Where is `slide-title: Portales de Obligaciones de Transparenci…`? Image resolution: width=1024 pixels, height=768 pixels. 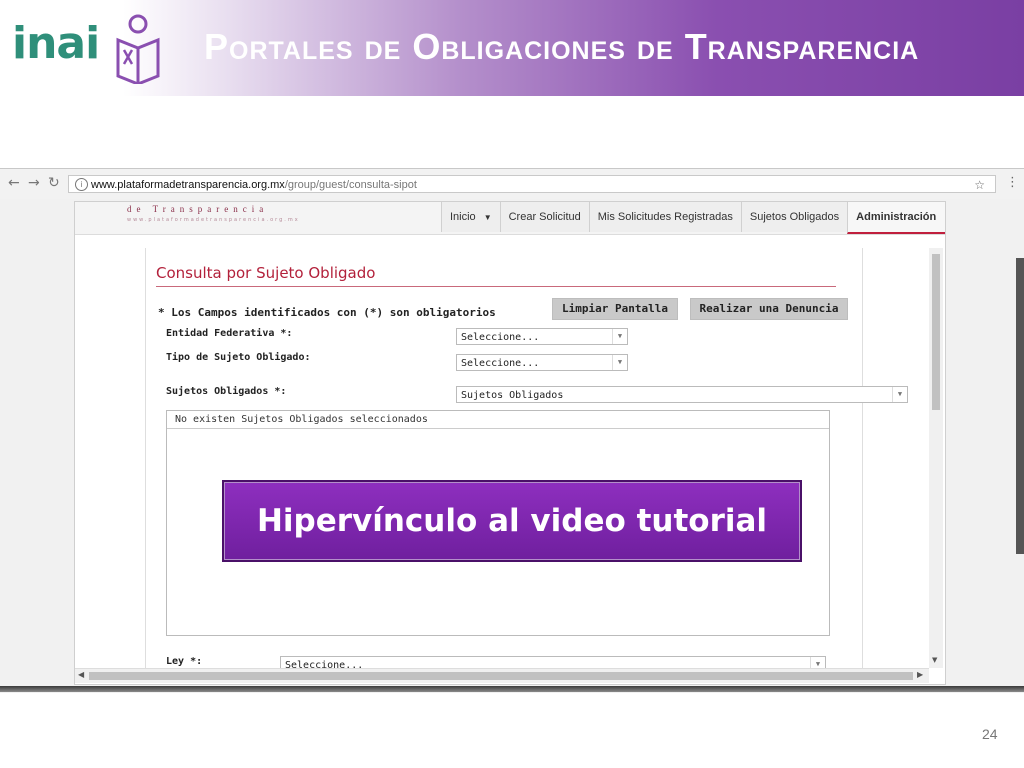 slide-title: Portales de Obligaciones de Transparenci… is located at coordinates (562, 46).